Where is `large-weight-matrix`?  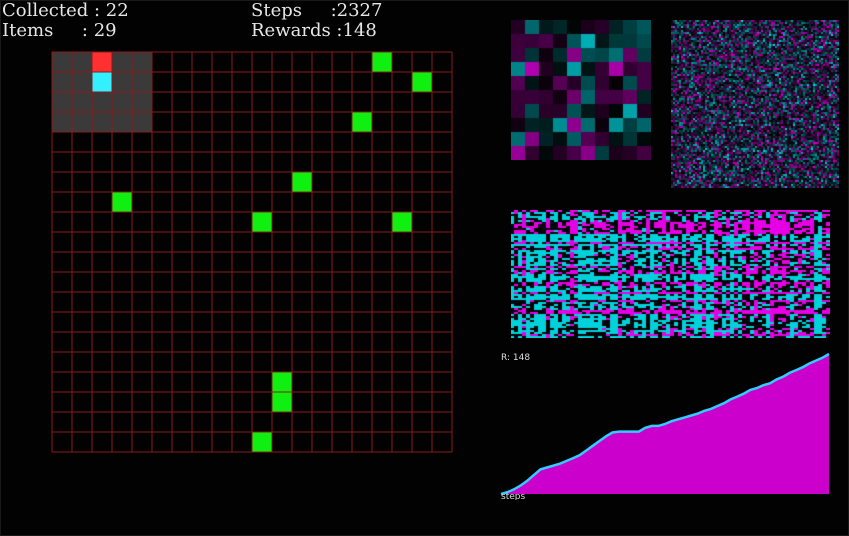
large-weight-matrix is located at coordinates (755, 104).